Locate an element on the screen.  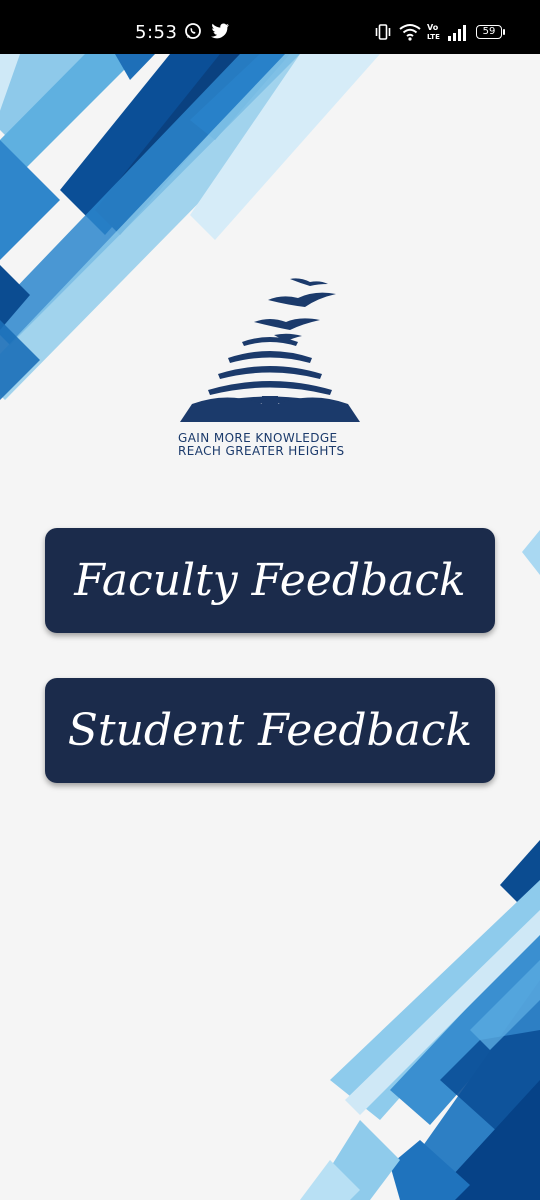
faculty-feedback-button: Faculty Feedback is located at coordinates (270, 580).